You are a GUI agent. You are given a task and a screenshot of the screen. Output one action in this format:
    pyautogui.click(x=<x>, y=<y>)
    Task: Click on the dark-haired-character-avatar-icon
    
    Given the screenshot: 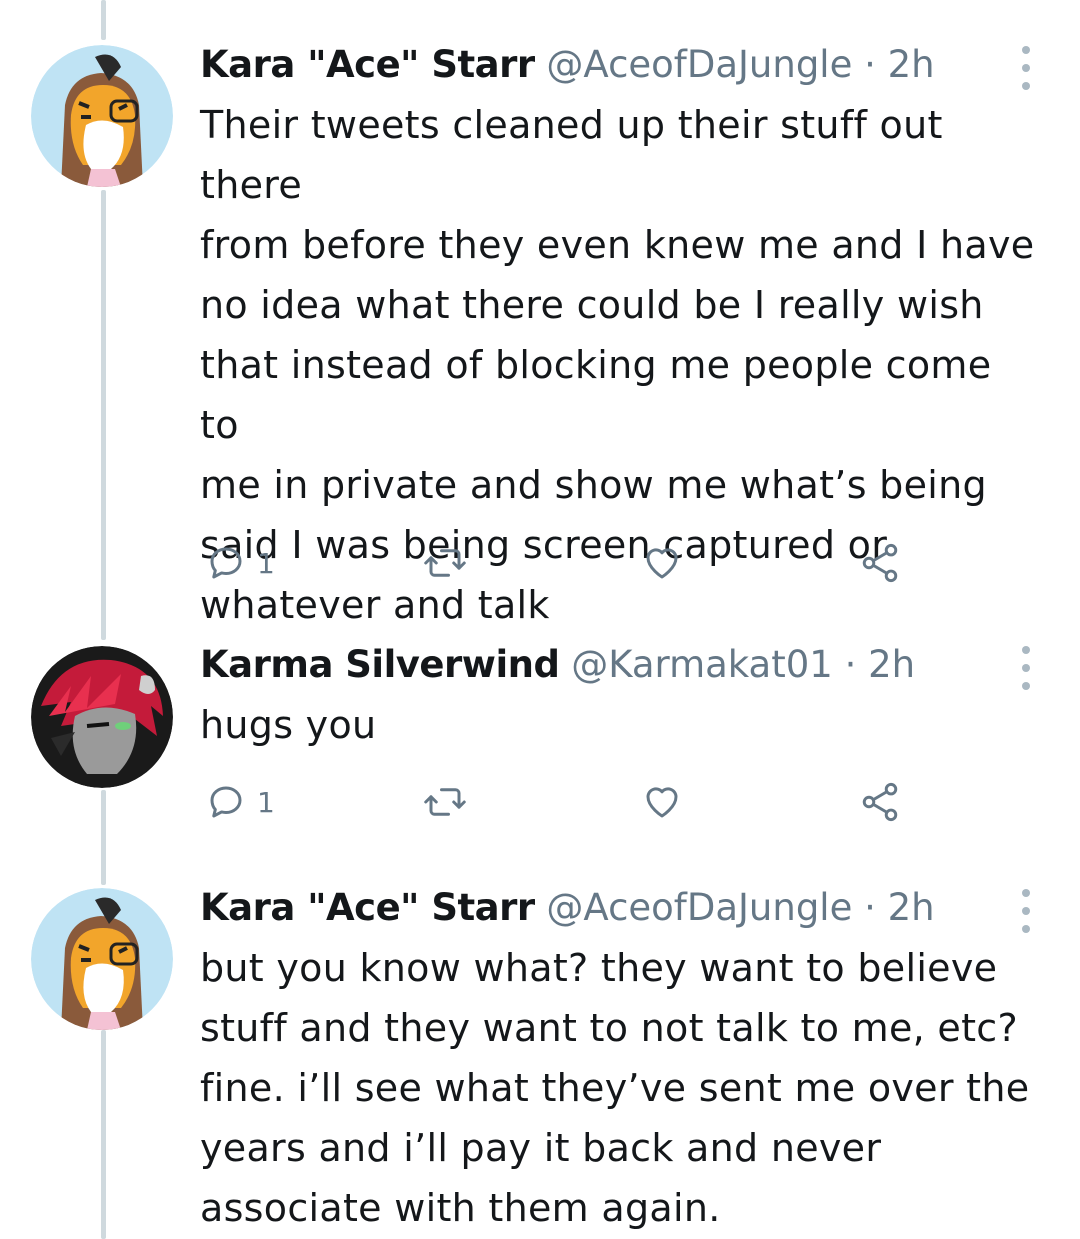 What is the action you would take?
    pyautogui.click(x=102, y=717)
    